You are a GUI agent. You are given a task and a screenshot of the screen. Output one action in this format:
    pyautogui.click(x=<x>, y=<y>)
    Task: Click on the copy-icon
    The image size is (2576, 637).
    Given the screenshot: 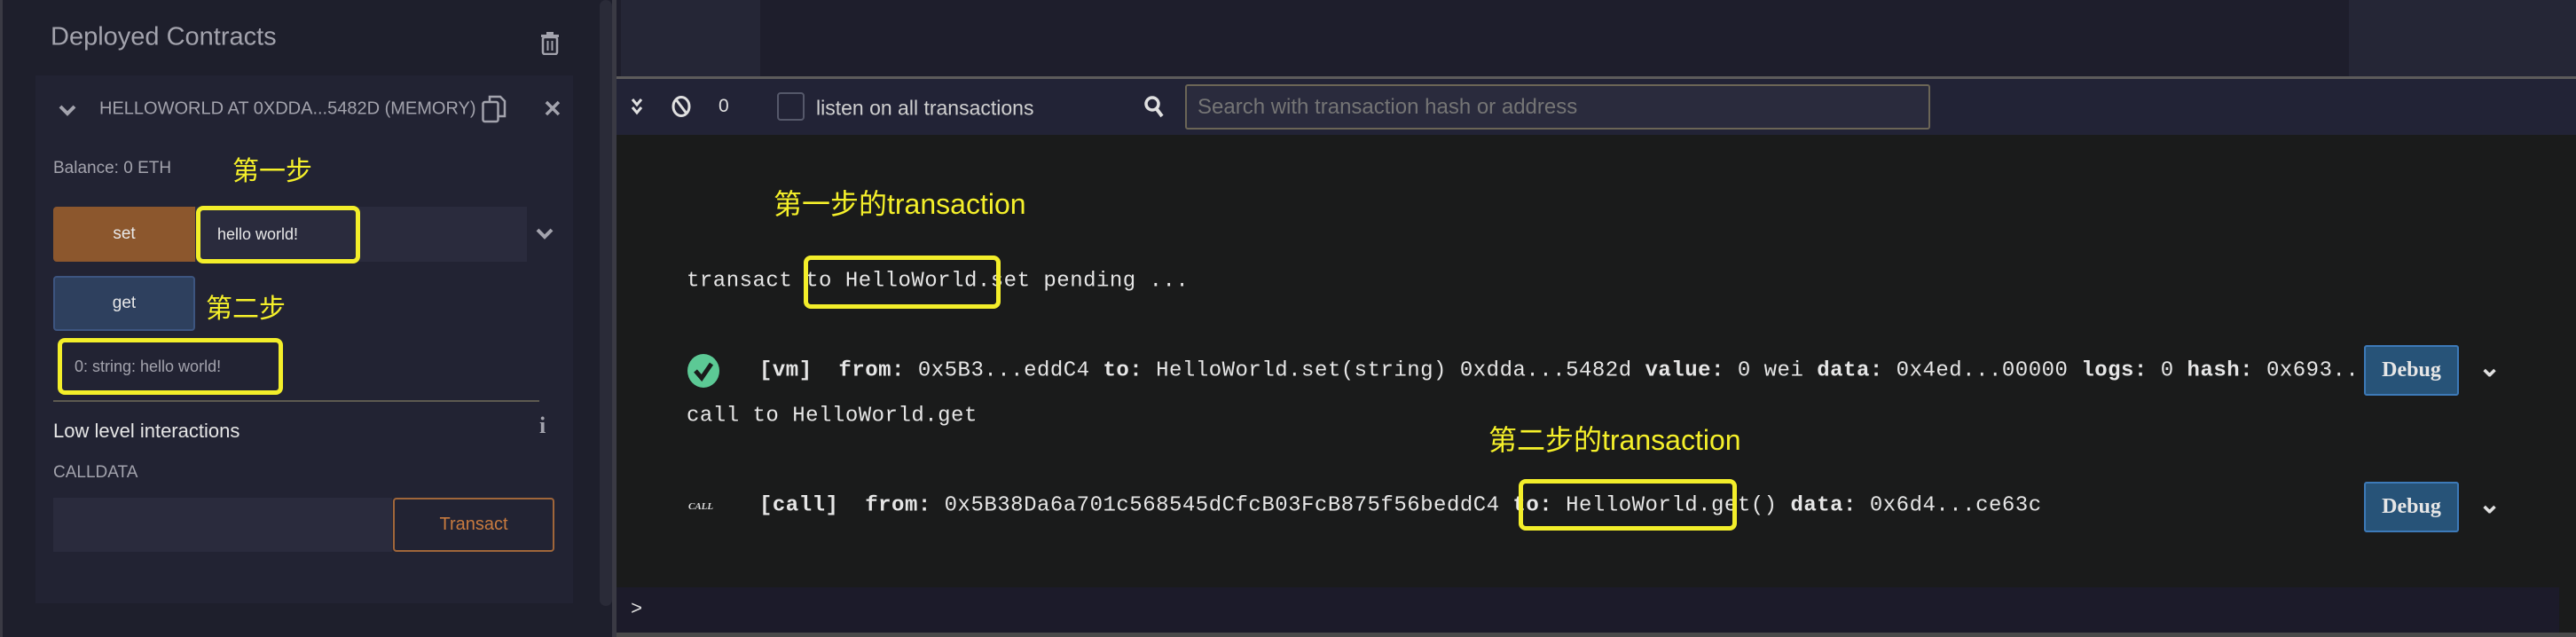 What is the action you would take?
    pyautogui.click(x=494, y=109)
    